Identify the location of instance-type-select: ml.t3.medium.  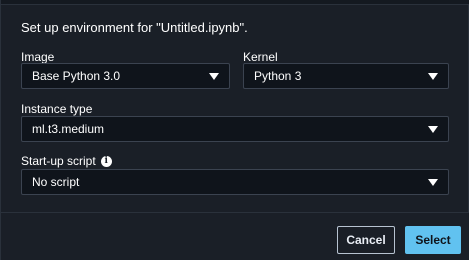
(235, 129).